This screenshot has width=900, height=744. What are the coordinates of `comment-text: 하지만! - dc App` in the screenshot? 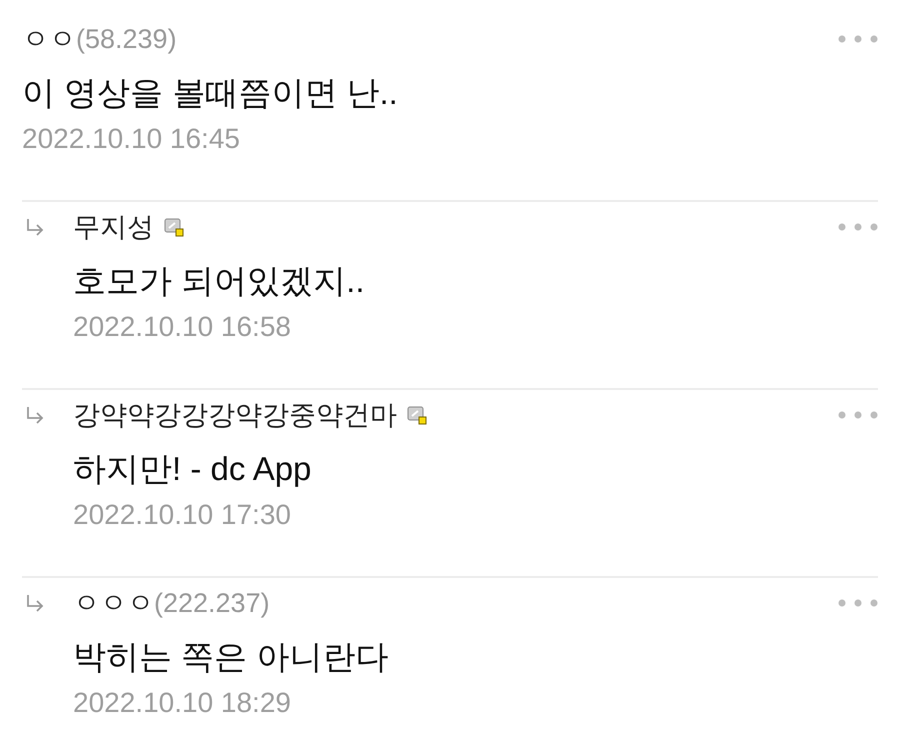 It's located at (192, 469).